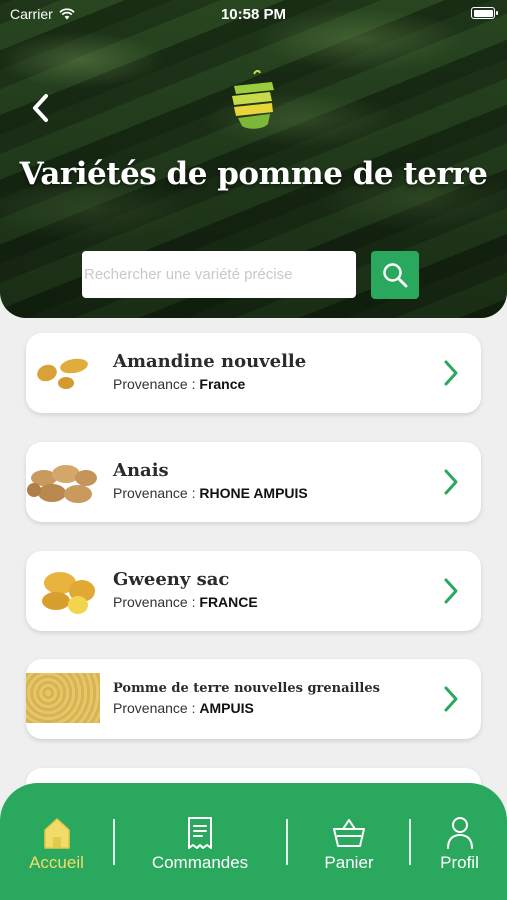 This screenshot has width=507, height=900. What do you see at coordinates (253, 493) in the screenshot?
I see `origin-value: RHONE AMPUIS` at bounding box center [253, 493].